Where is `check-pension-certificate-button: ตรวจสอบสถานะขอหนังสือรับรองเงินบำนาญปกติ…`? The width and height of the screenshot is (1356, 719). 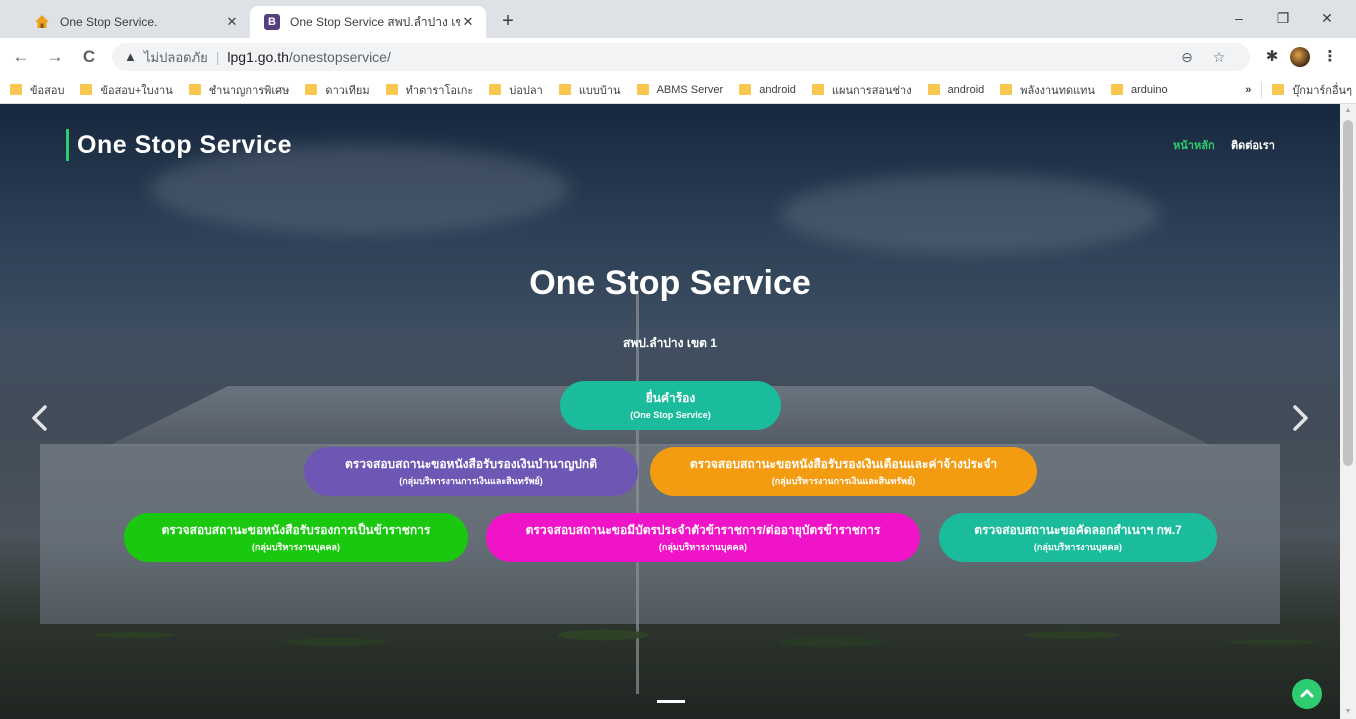 check-pension-certificate-button: ตรวจสอบสถานะขอหนังสือรับรองเงินบำนาญปกติ… is located at coordinates (471, 471).